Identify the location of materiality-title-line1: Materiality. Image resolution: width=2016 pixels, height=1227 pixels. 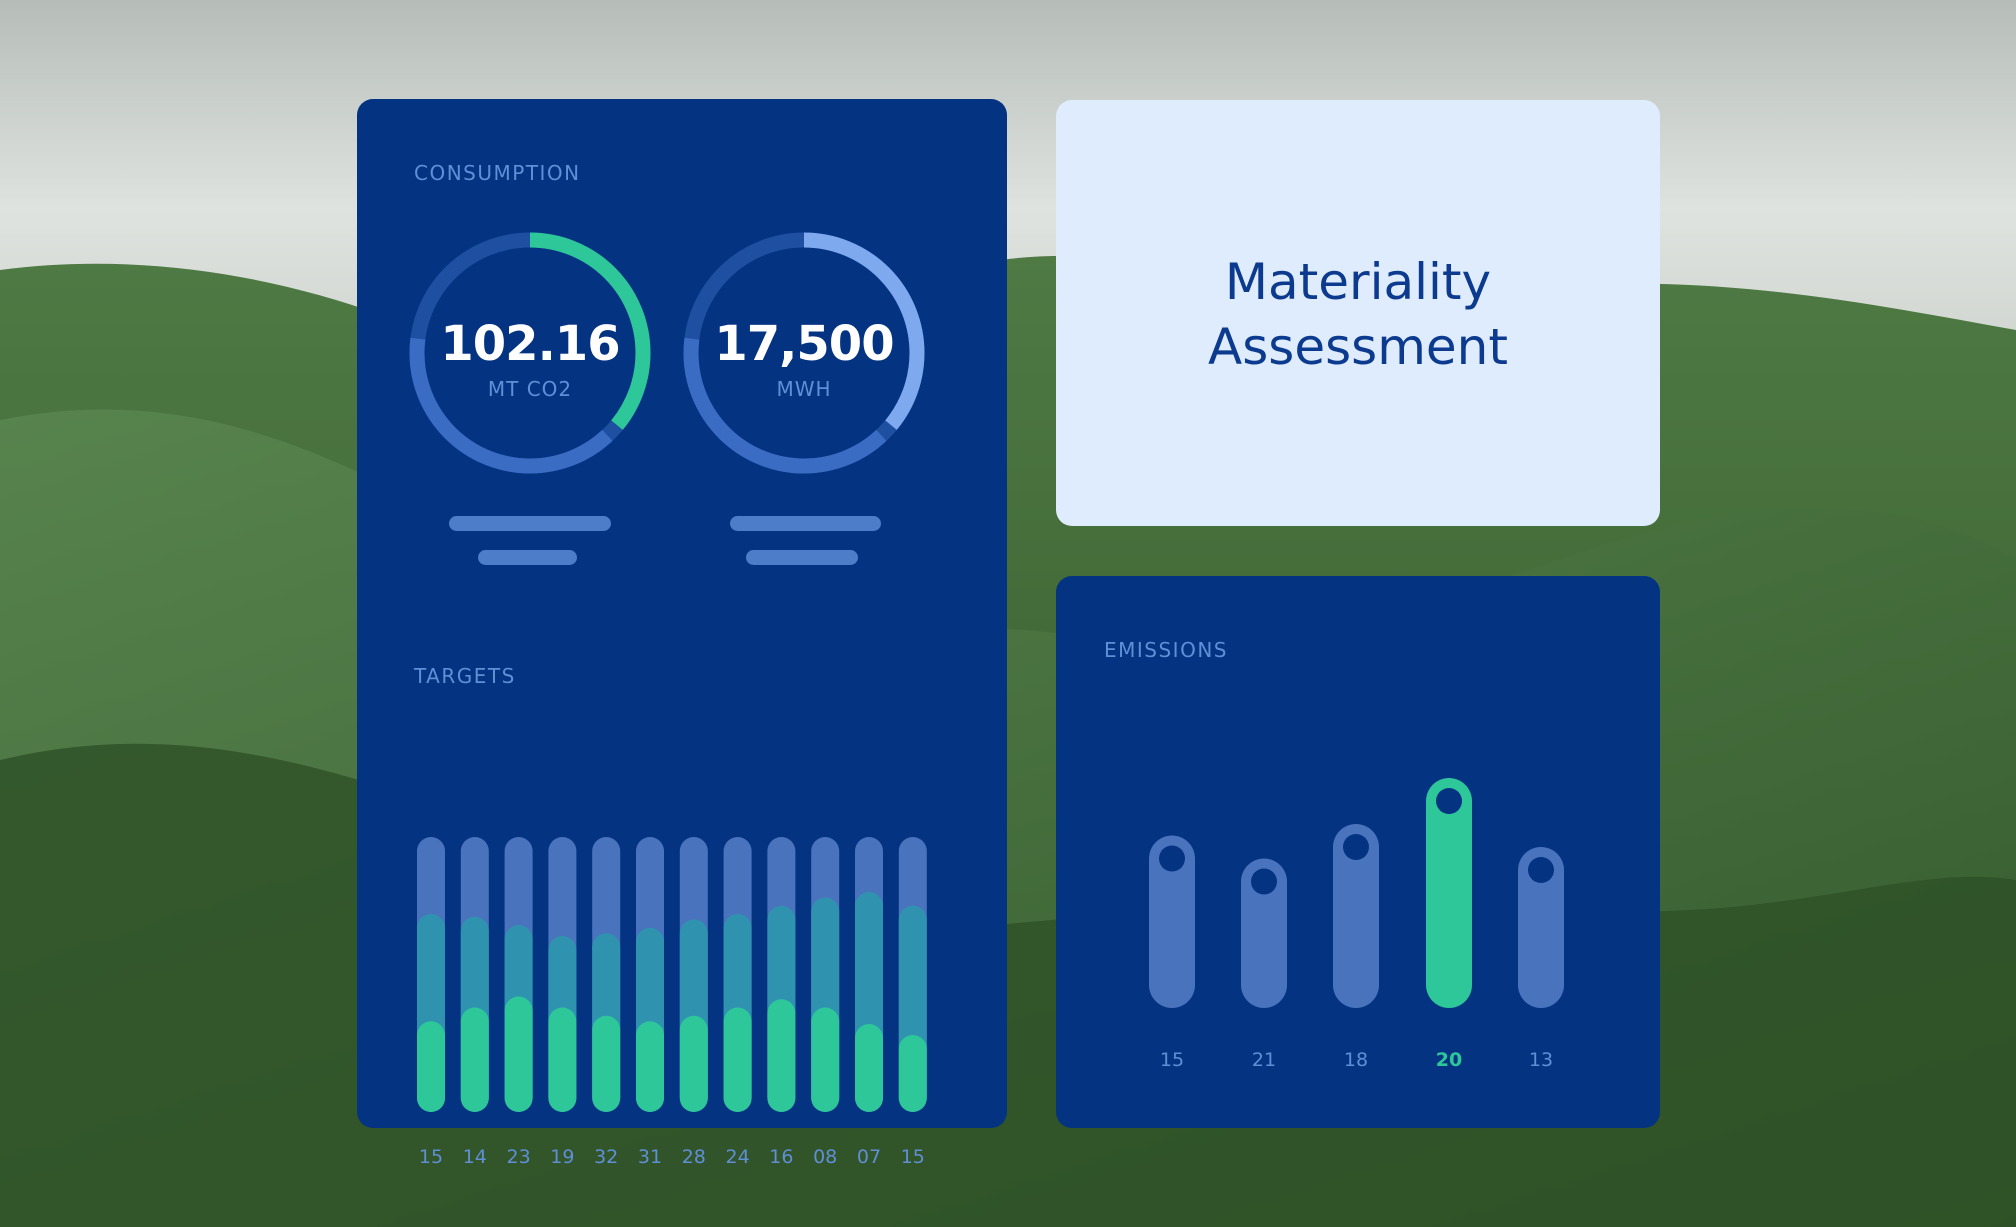
(1358, 282).